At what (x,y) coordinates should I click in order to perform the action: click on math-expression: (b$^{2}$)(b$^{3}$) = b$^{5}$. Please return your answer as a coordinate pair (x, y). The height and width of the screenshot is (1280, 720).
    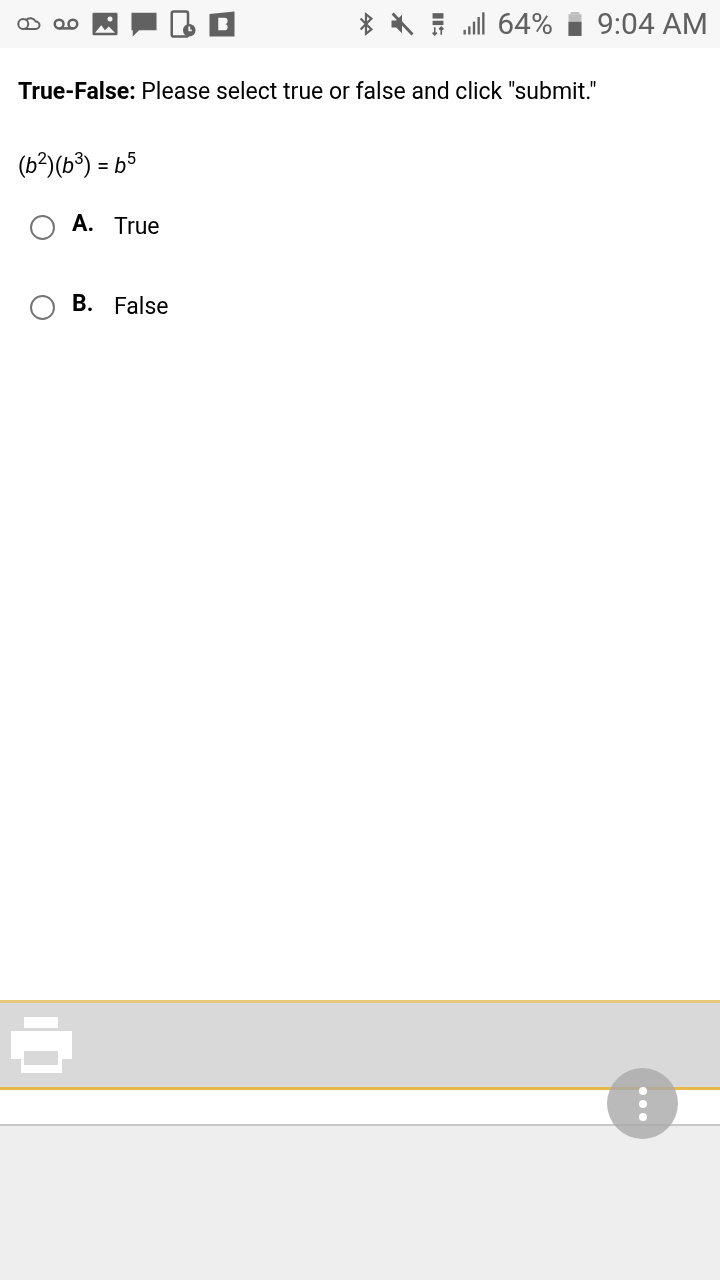
    Looking at the image, I should click on (77, 164).